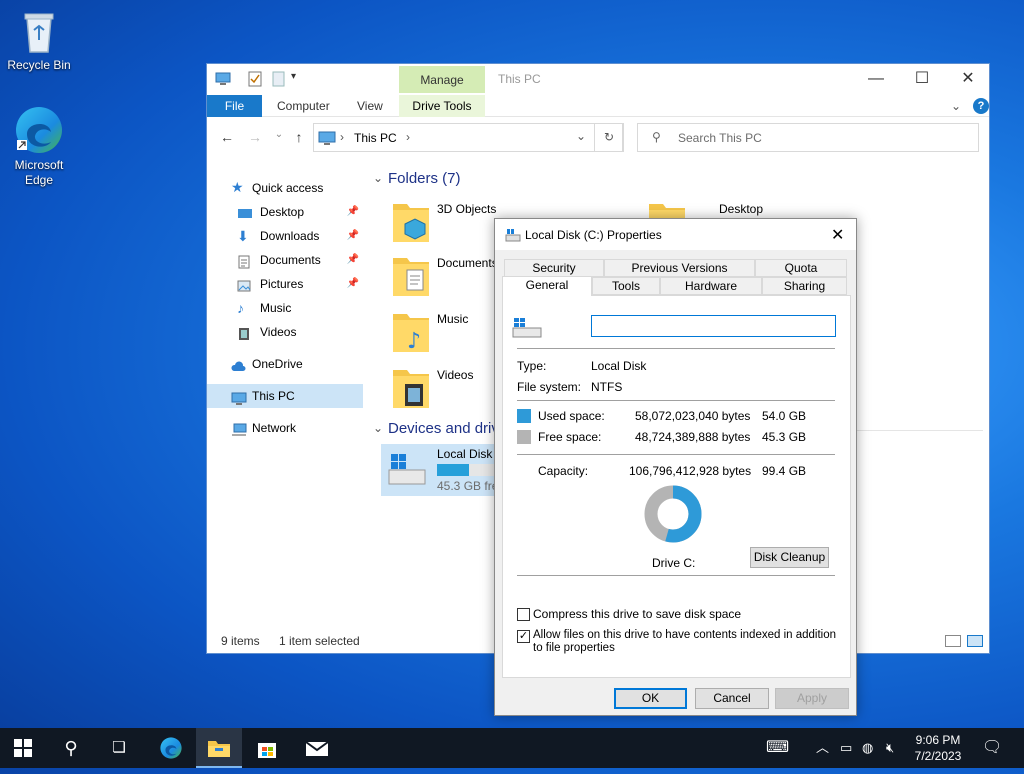 The width and height of the screenshot is (1024, 774). I want to click on desktop-icon-recycle-bin: Recycle Bin, so click(39, 40).